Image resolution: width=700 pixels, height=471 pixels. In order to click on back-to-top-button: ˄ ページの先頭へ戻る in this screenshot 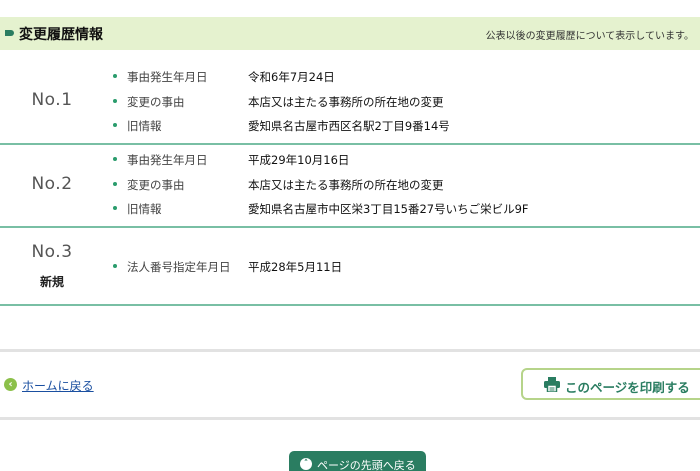, I will do `click(357, 461)`.